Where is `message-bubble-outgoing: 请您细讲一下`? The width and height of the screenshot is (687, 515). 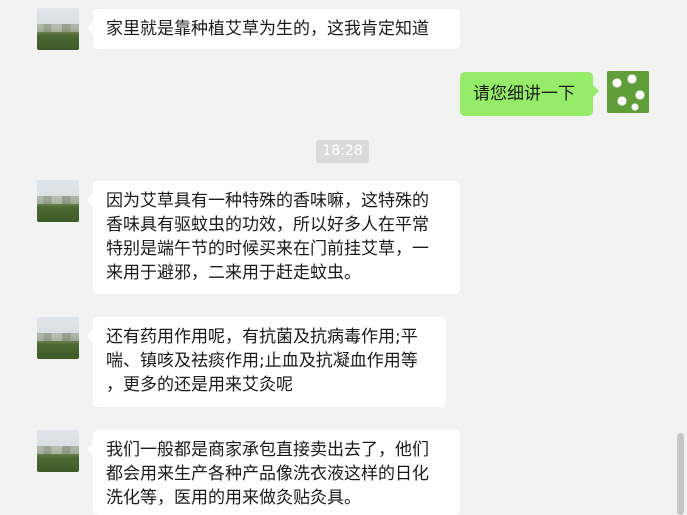
message-bubble-outgoing: 请您细讲一下 is located at coordinates (529, 94).